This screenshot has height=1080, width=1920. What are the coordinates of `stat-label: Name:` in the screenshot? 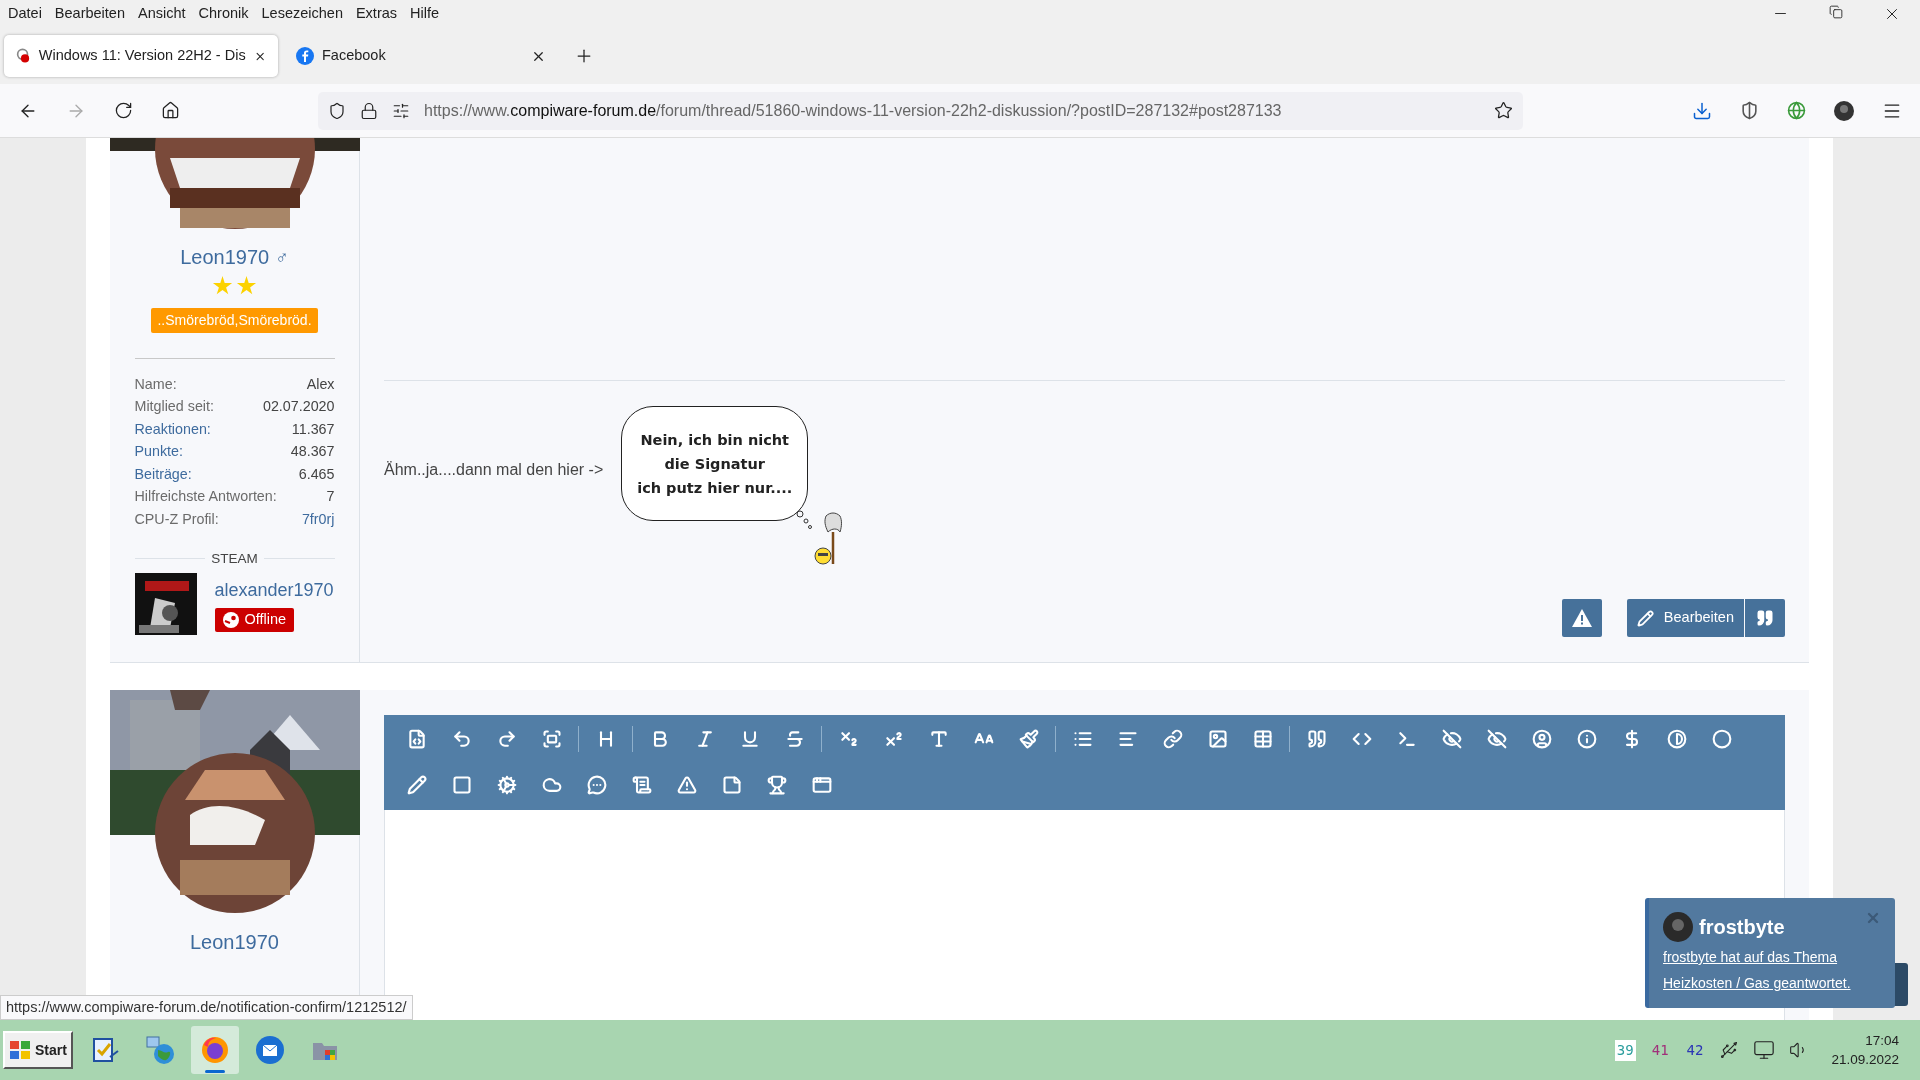 It's located at (155, 384).